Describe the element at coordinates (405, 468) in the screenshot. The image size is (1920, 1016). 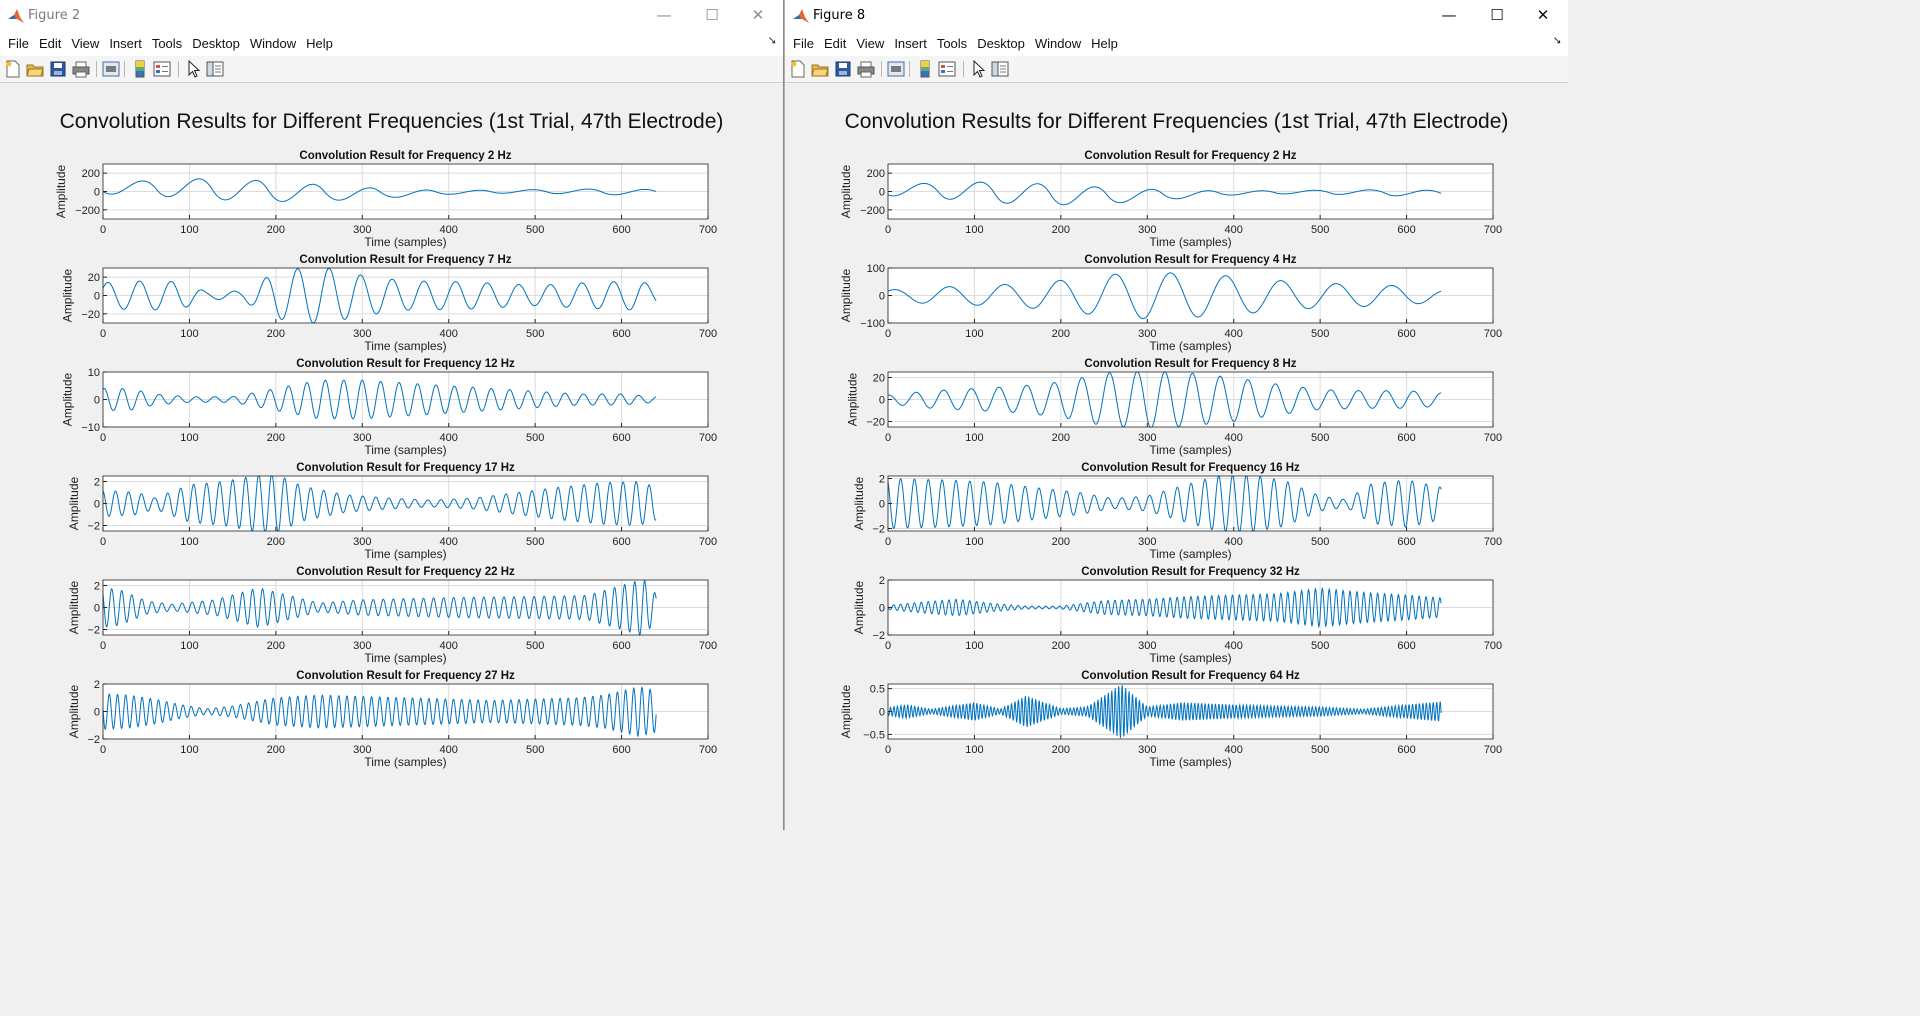
I see `subplot-title: Convolution Result for Frequency 17 Hz` at that location.